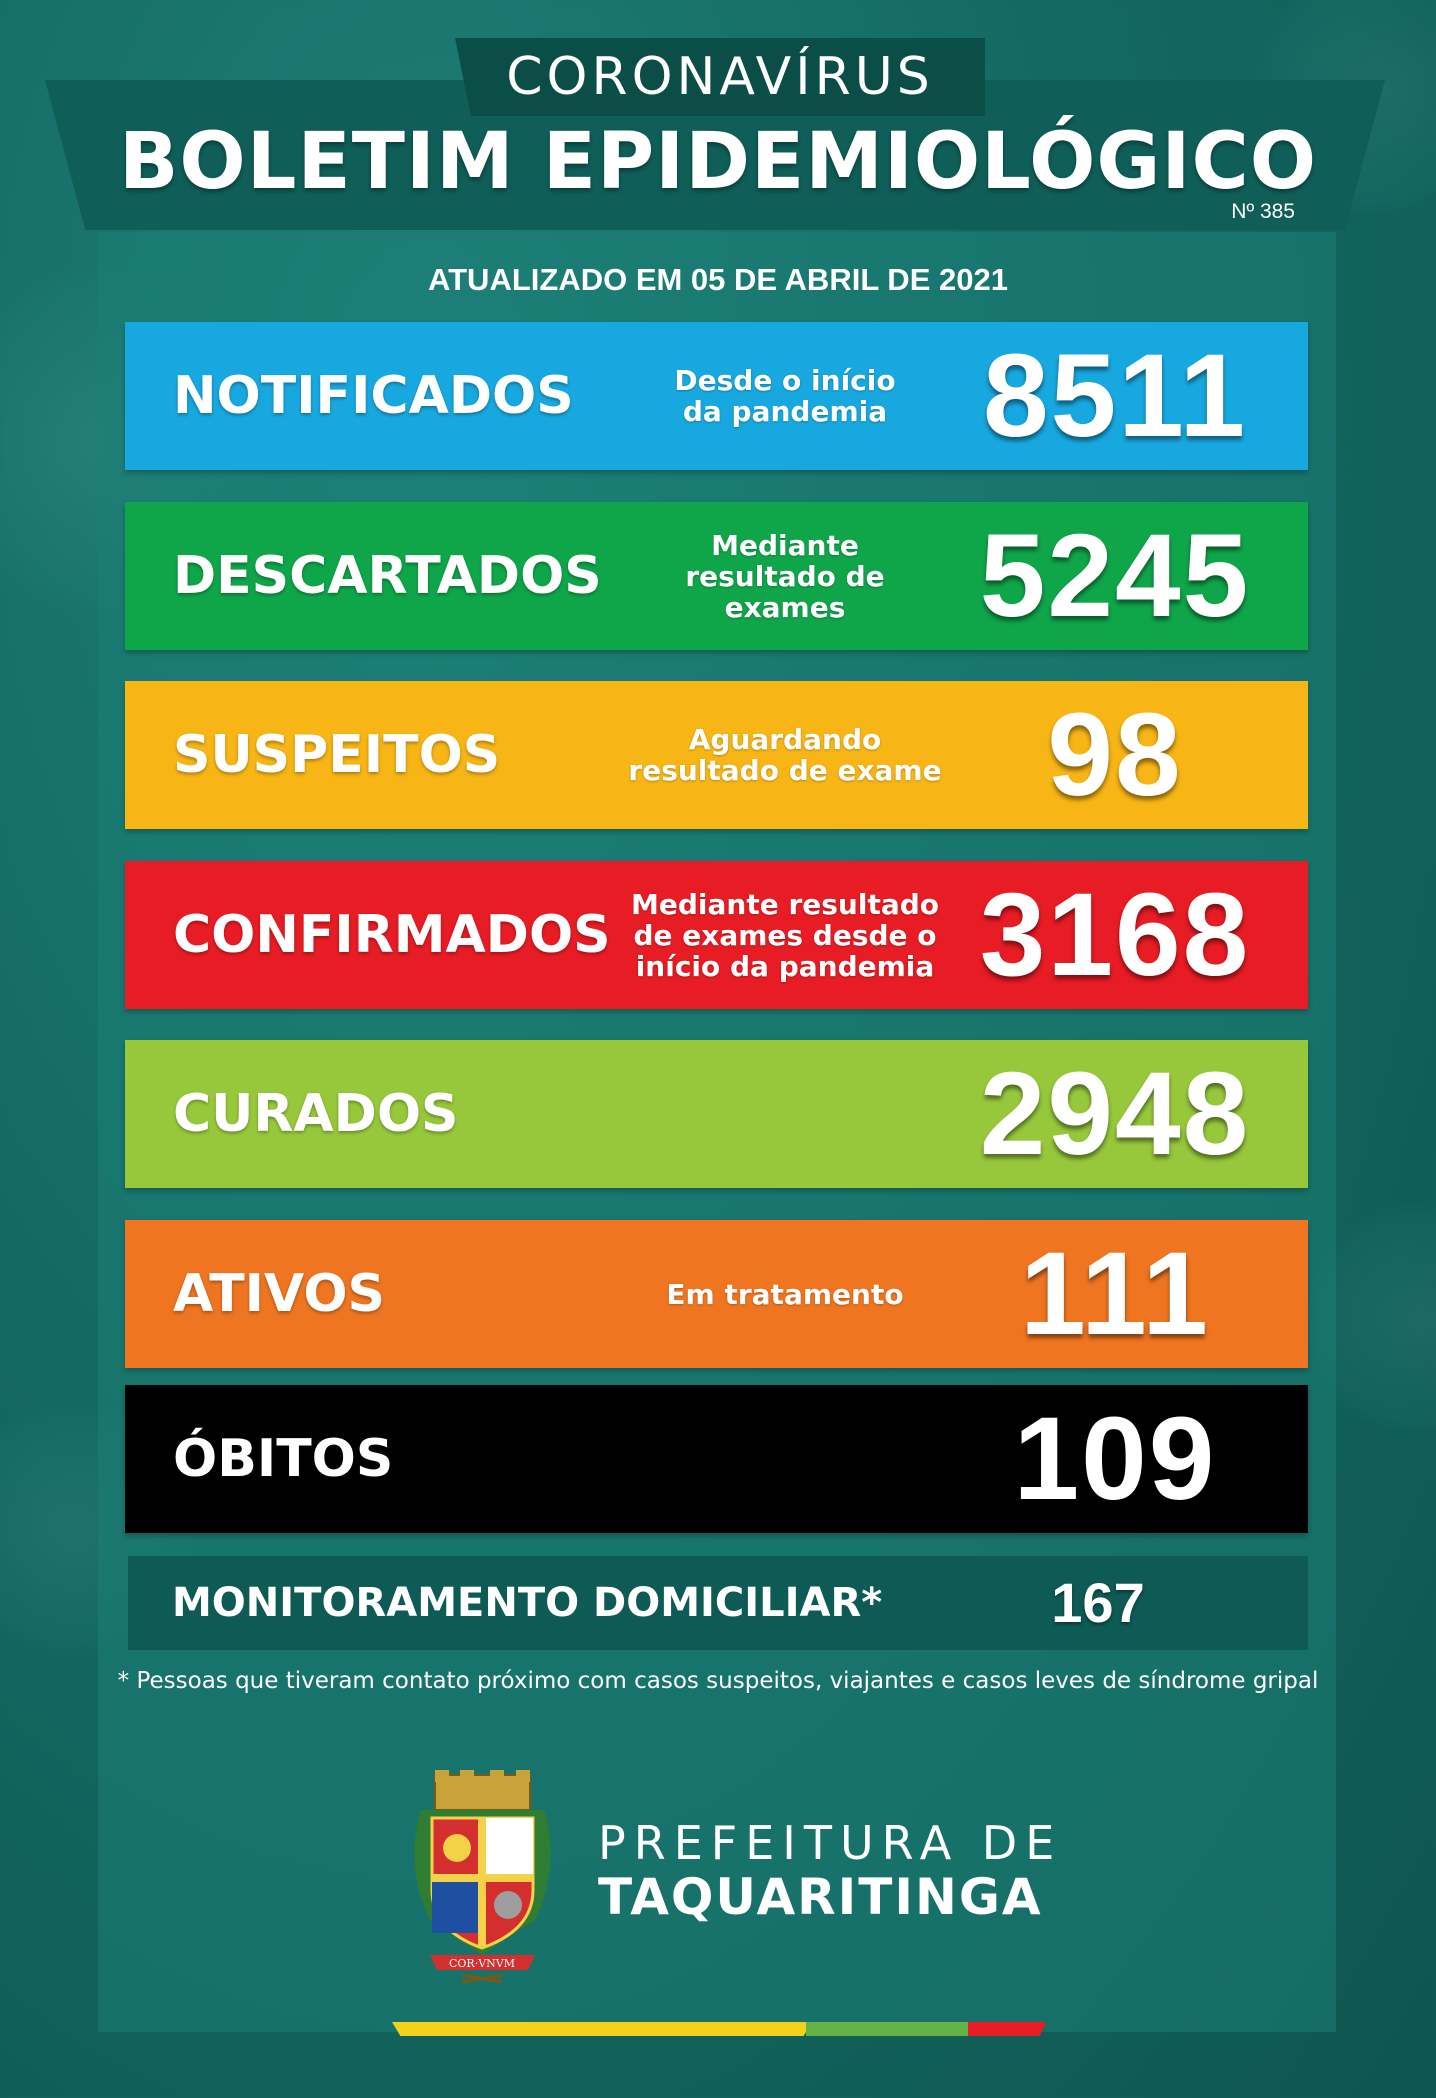 This screenshot has width=1436, height=2098. I want to click on prefeitura-label: PREFEITURA DE, so click(830, 1843).